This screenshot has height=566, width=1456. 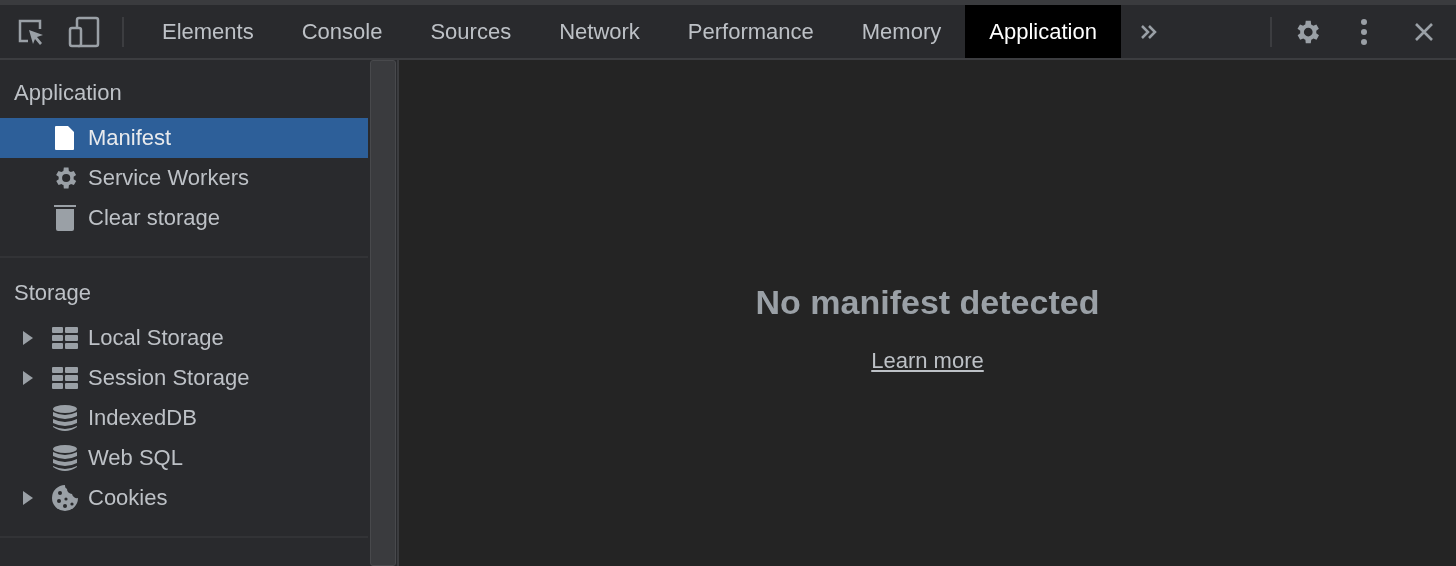 What do you see at coordinates (342, 31) in the screenshot?
I see `panel-tab: Console` at bounding box center [342, 31].